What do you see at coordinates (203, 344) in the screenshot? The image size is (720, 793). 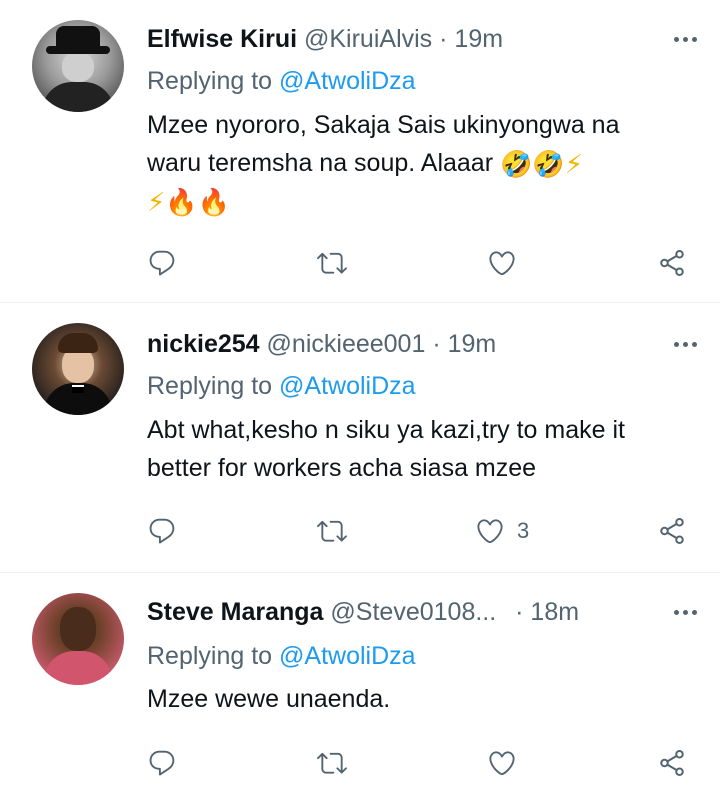 I see `display-name: nickie254` at bounding box center [203, 344].